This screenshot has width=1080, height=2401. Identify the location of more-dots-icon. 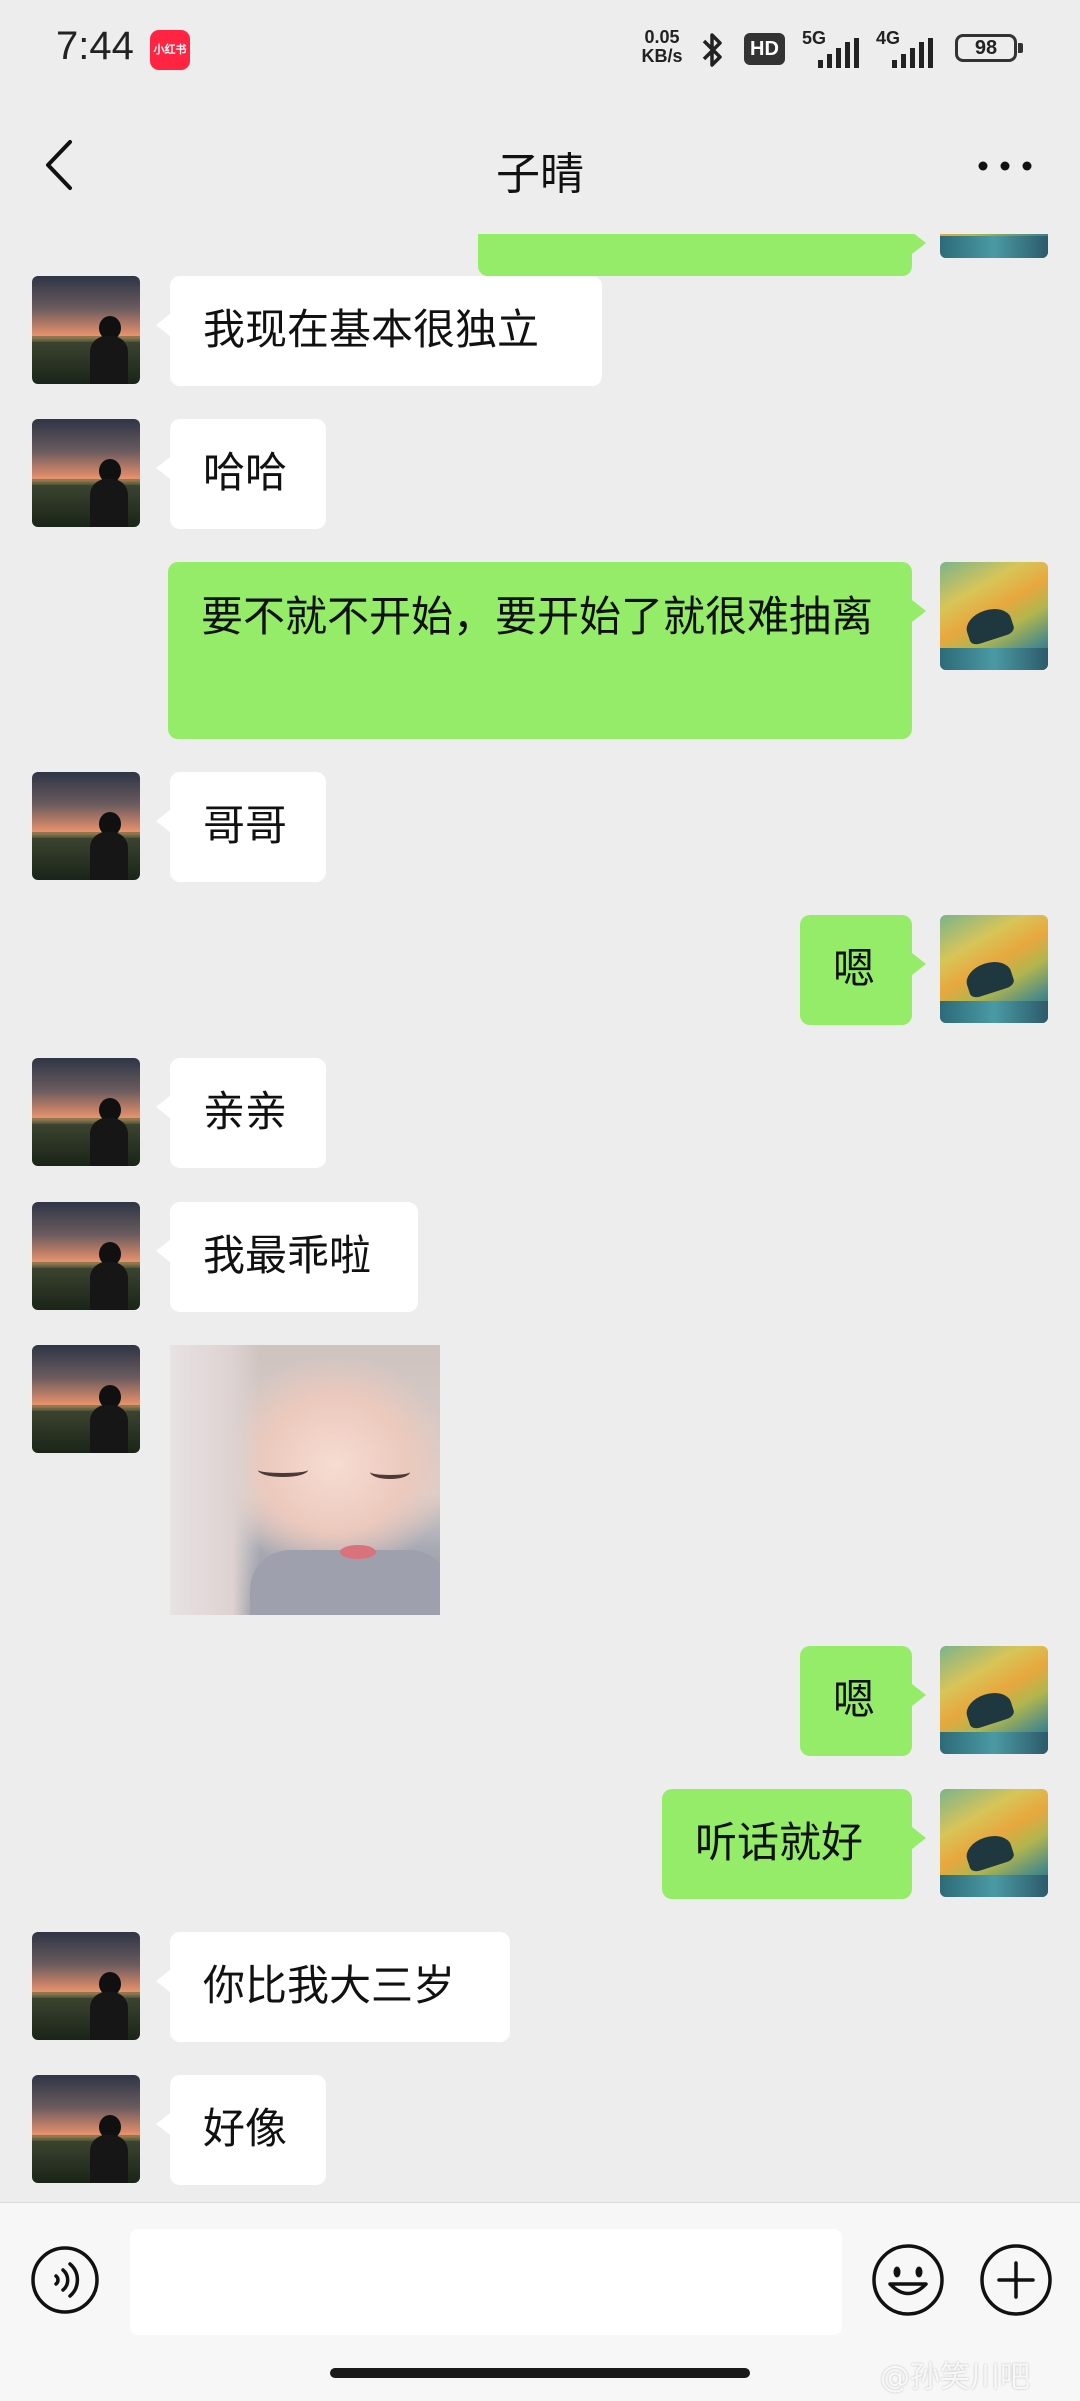
(1005, 166).